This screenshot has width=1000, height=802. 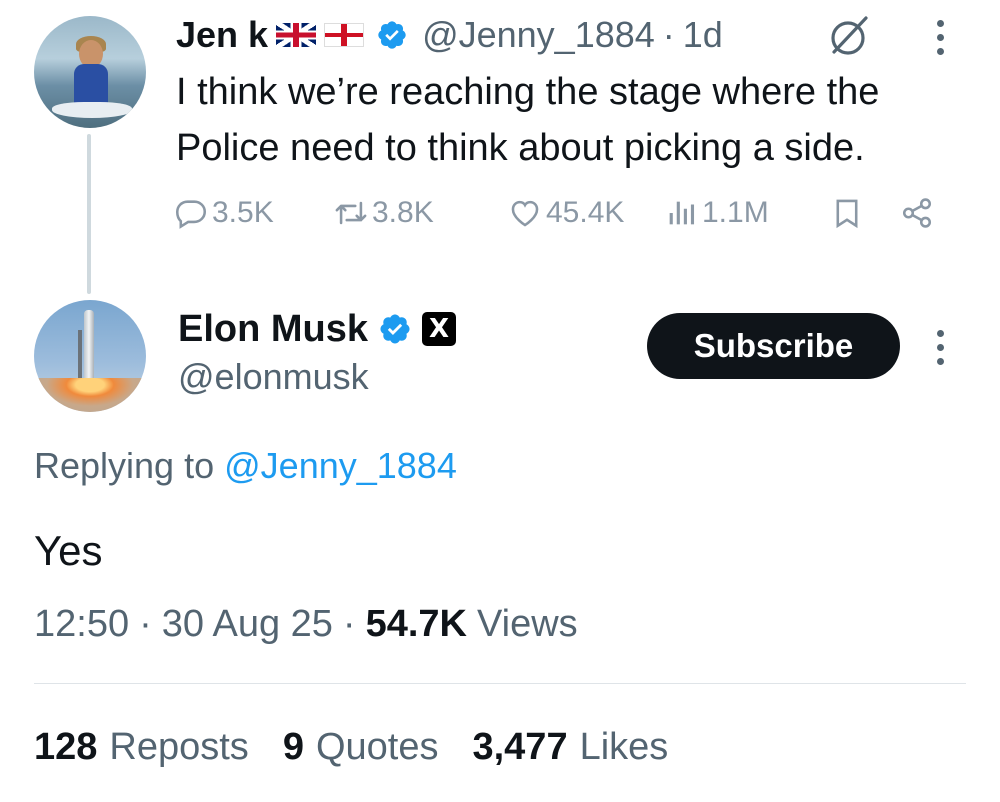 What do you see at coordinates (520, 746) in the screenshot?
I see `likes-count: 3,477` at bounding box center [520, 746].